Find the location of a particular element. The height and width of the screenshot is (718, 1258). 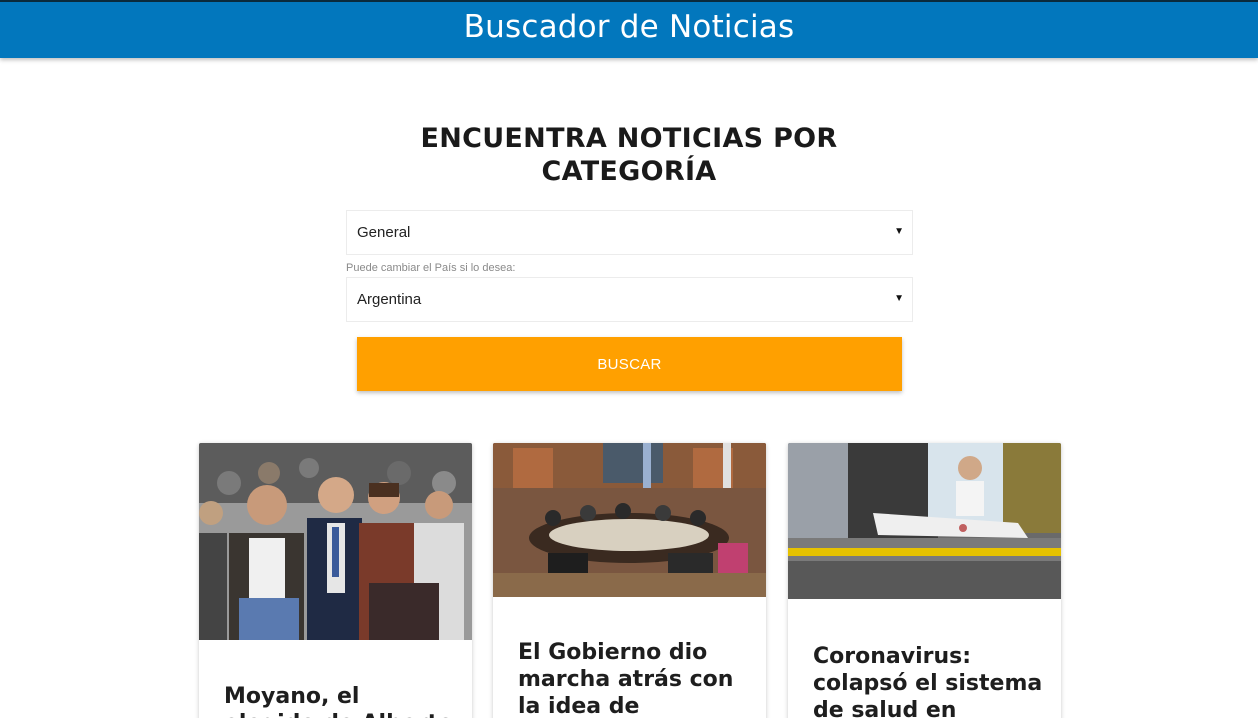

search-button: BUSCAR is located at coordinates (629, 364).